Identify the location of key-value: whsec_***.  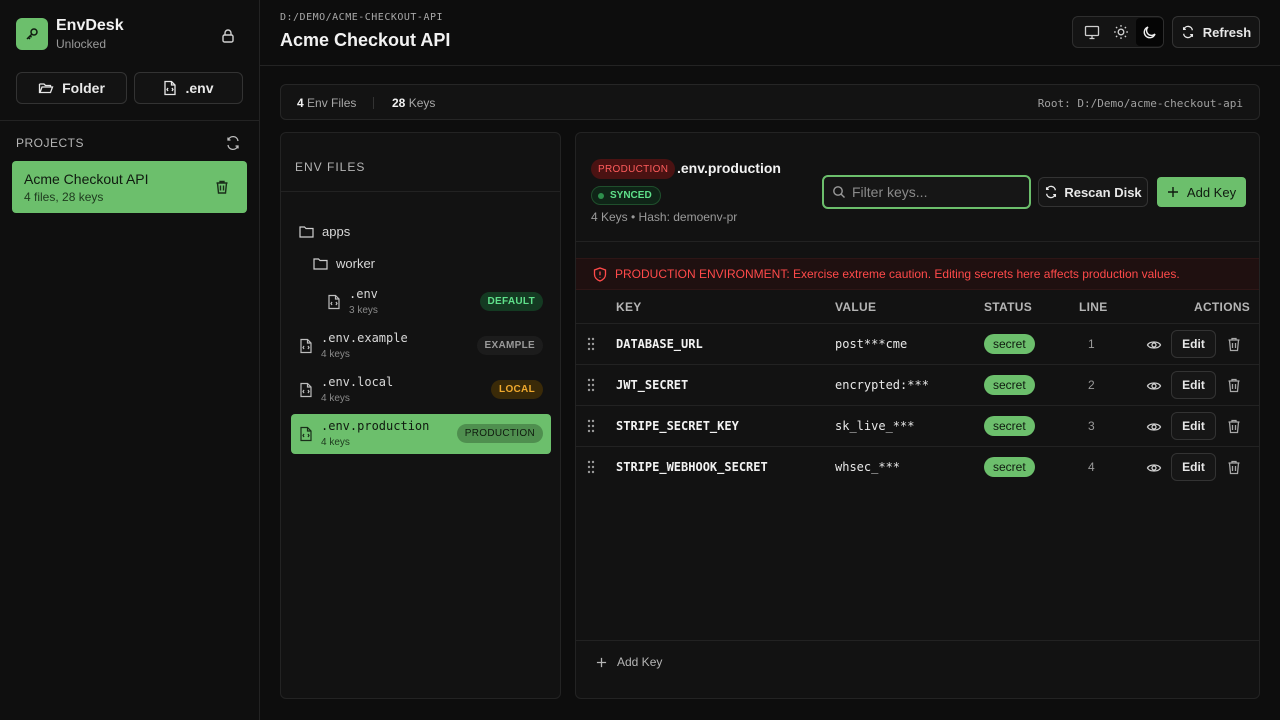
(868, 467).